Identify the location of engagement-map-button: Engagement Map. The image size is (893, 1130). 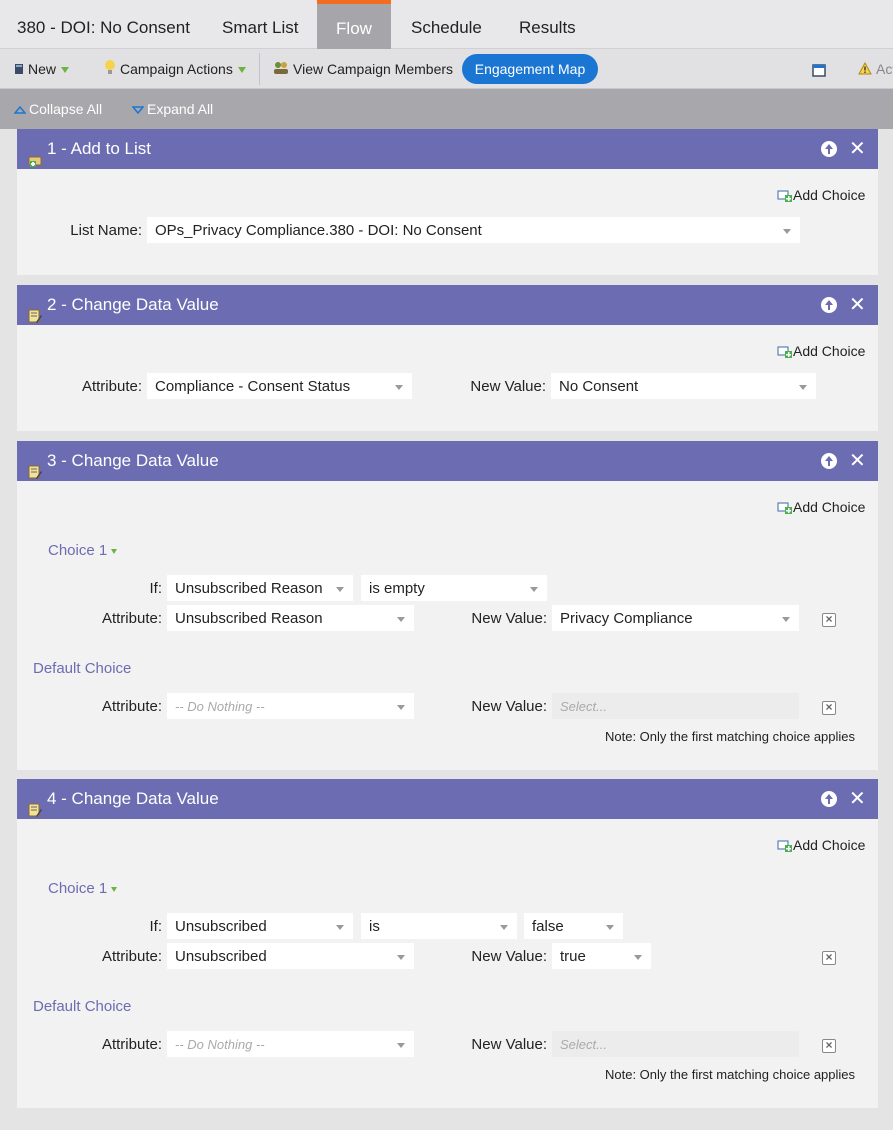
(530, 69).